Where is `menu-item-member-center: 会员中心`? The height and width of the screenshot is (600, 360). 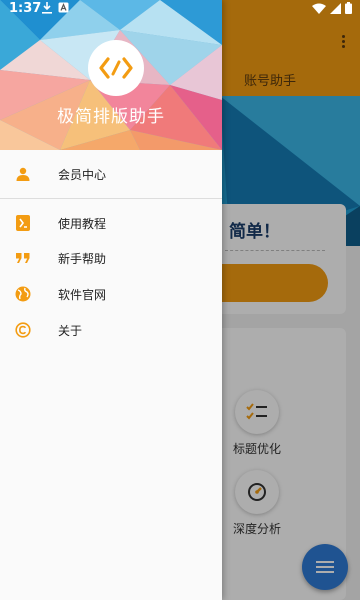
menu-item-member-center: 会员中心 is located at coordinates (111, 174).